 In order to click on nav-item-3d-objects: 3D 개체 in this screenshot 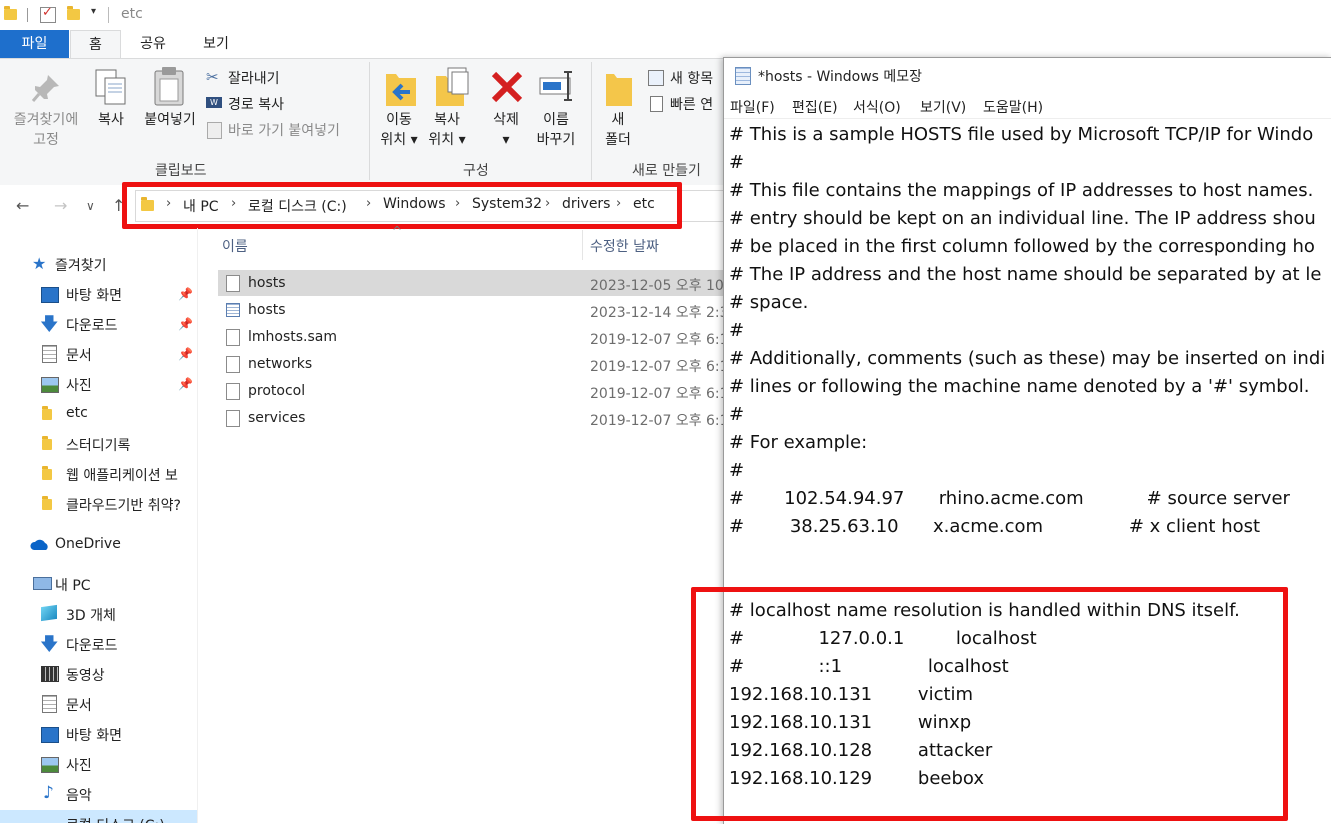, I will do `click(91, 615)`.